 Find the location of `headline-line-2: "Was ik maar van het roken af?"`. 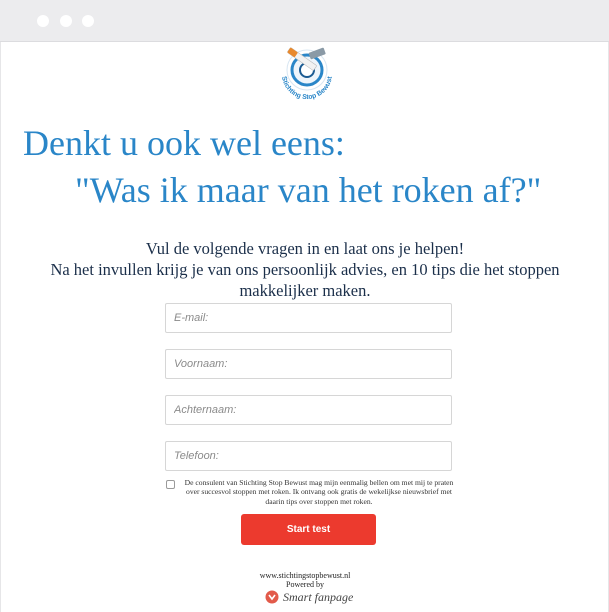

headline-line-2: "Was ik maar van het roken af?" is located at coordinates (308, 190).